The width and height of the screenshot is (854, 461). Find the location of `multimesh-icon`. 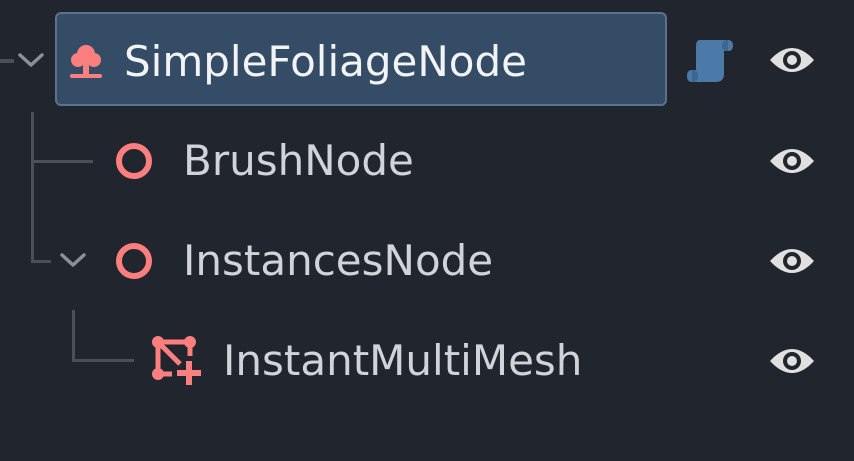

multimesh-icon is located at coordinates (176, 360).